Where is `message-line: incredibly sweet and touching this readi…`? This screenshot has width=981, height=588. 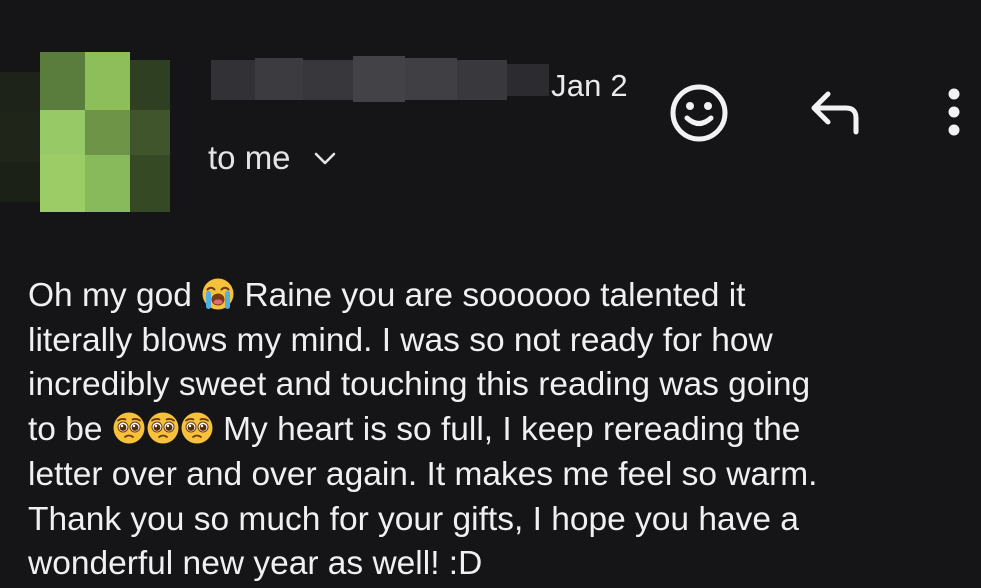
message-line: incredibly sweet and touching this readi… is located at coordinates (419, 385).